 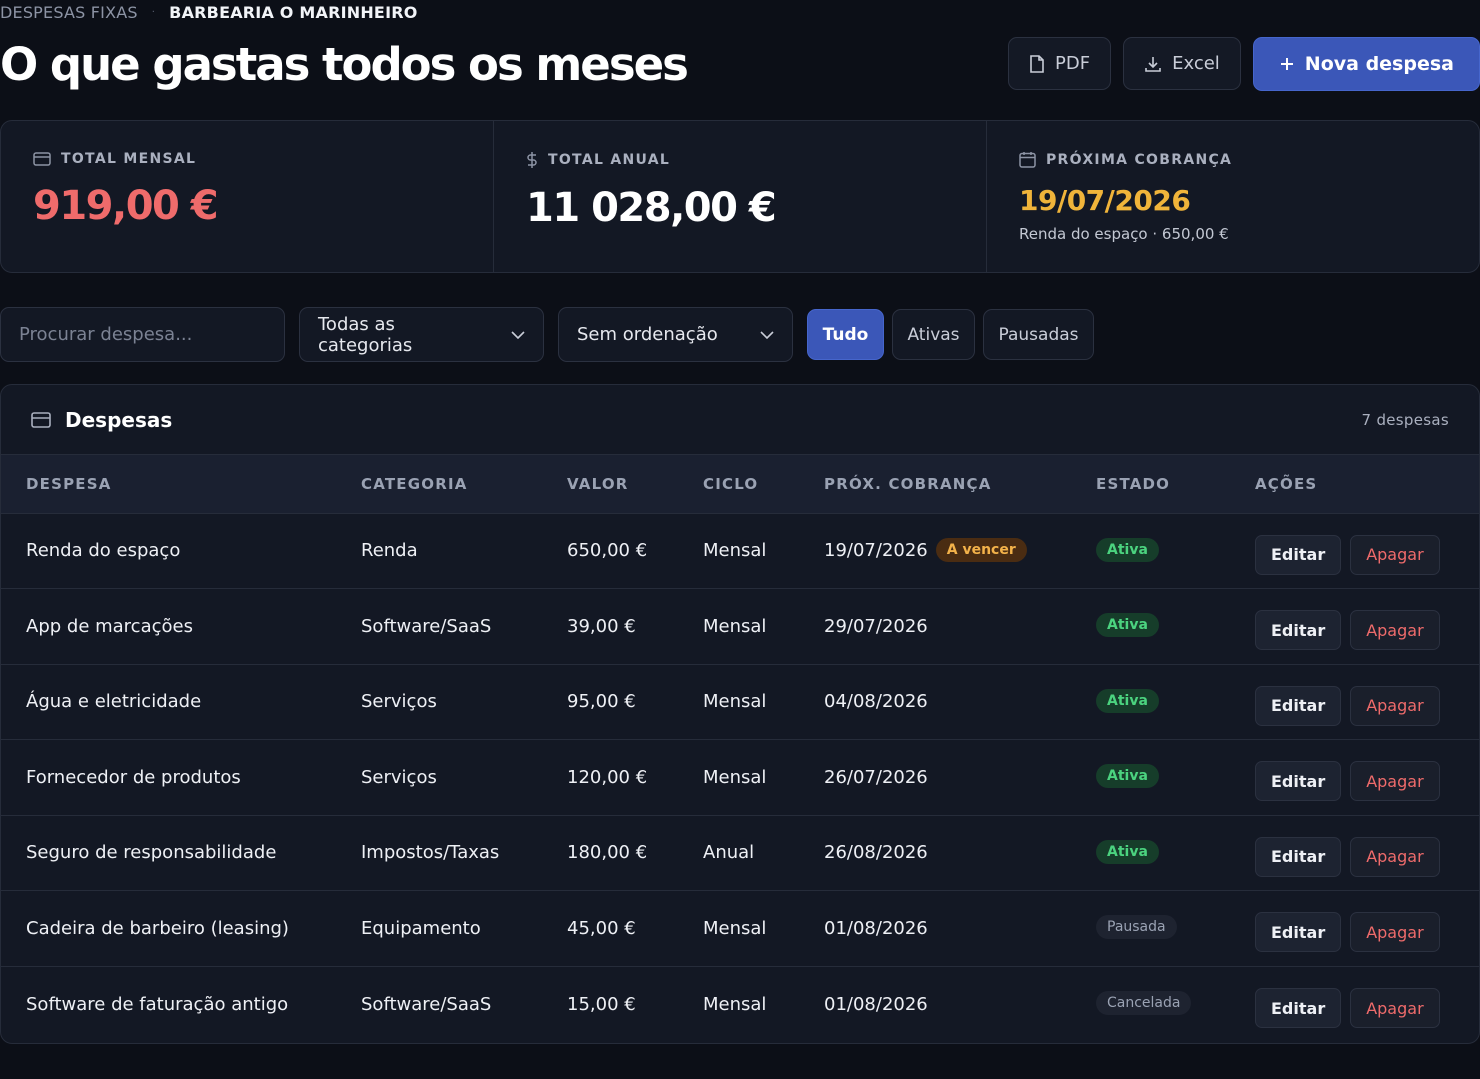 What do you see at coordinates (103, 551) in the screenshot?
I see `expense-name: Renda do espaço` at bounding box center [103, 551].